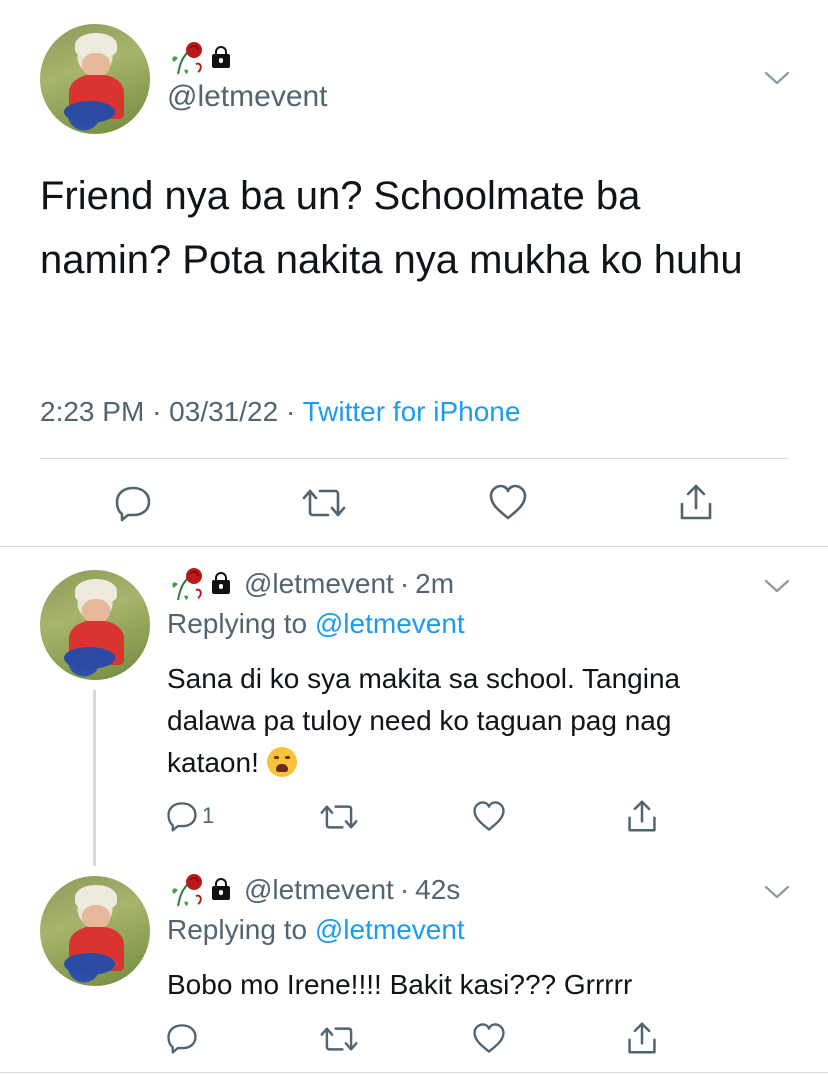 The height and width of the screenshot is (1075, 828). What do you see at coordinates (223, 411) in the screenshot?
I see `tweet-date: 03/31/22` at bounding box center [223, 411].